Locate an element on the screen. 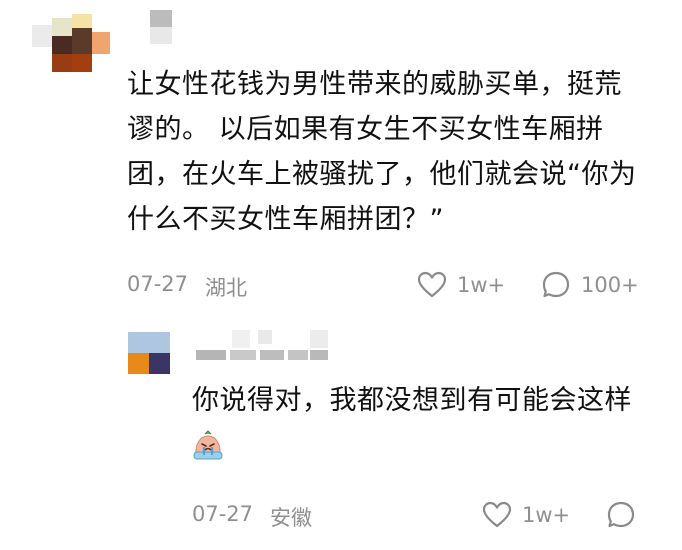 This screenshot has width=682, height=550. comment-date: 07-27 is located at coordinates (158, 284).